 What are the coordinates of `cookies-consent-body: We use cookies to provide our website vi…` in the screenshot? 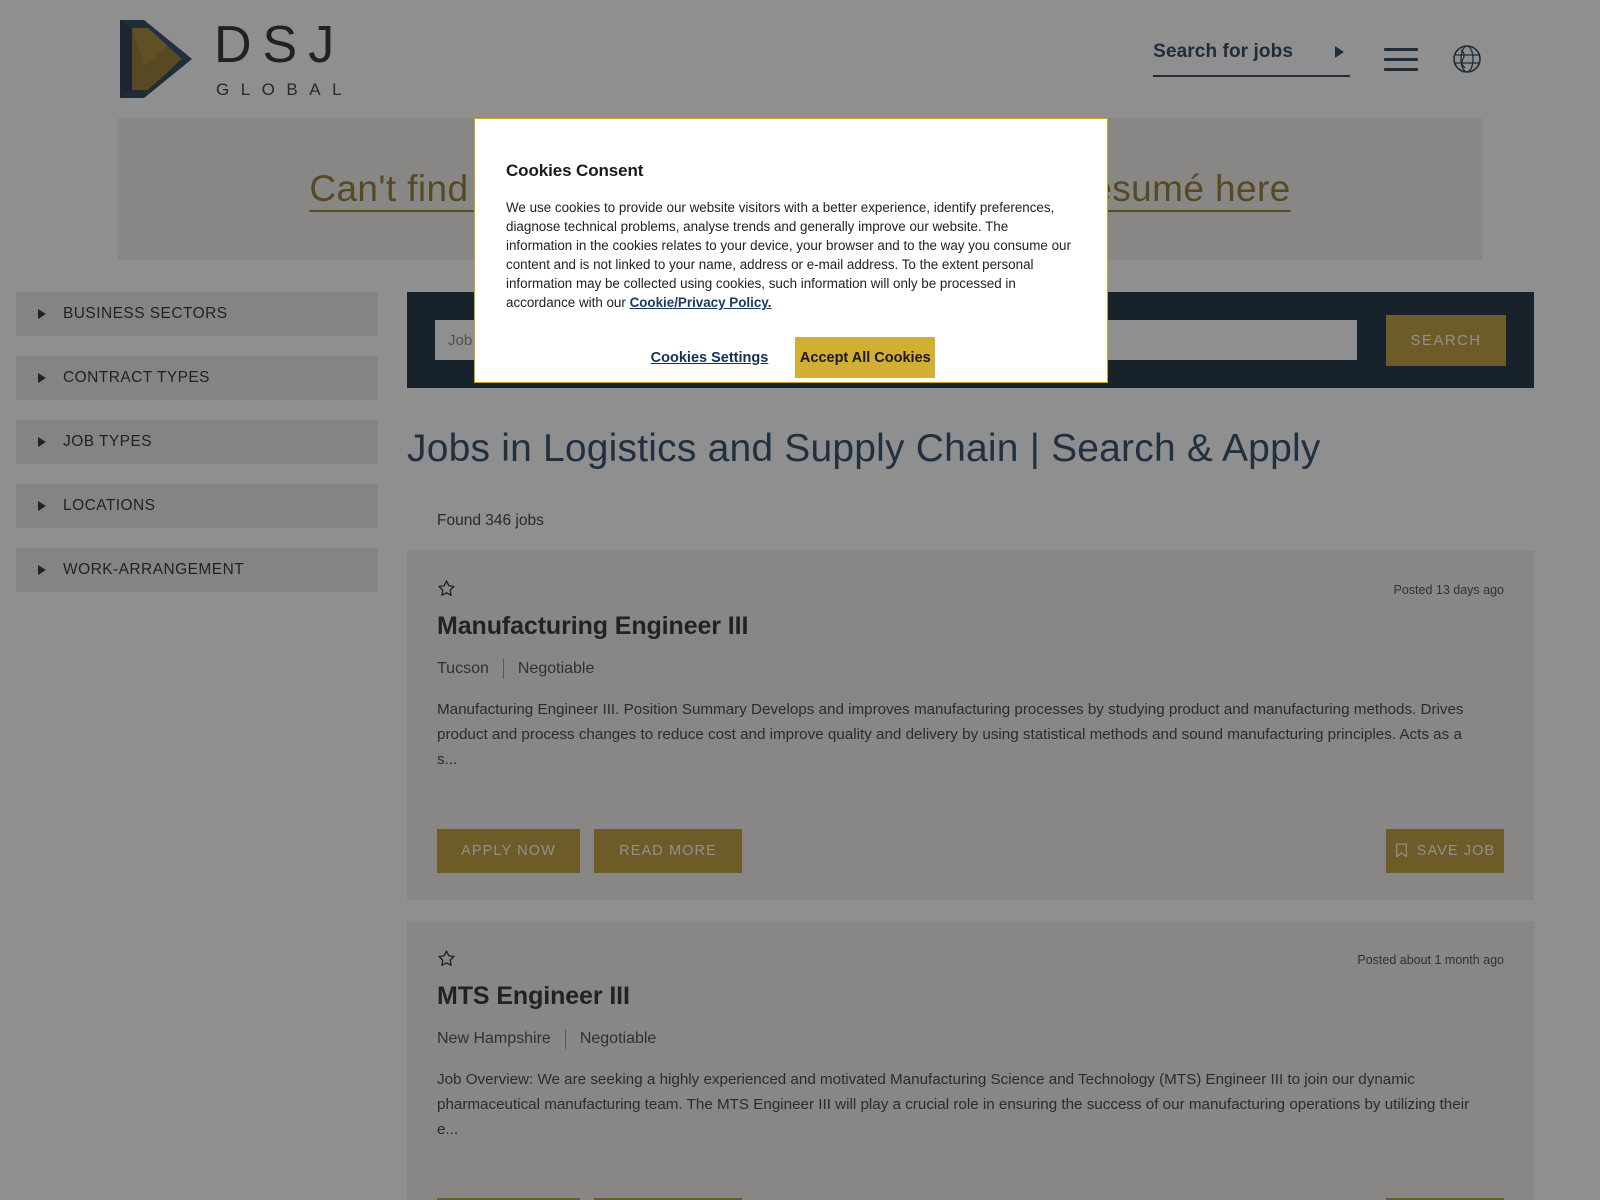 It's located at (791, 255).